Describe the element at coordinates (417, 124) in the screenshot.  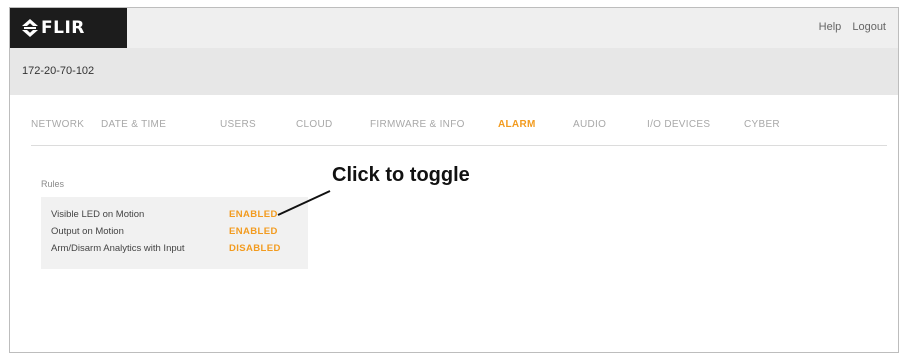
I see `tab-firmware-info: FIRMWARE & INFO` at that location.